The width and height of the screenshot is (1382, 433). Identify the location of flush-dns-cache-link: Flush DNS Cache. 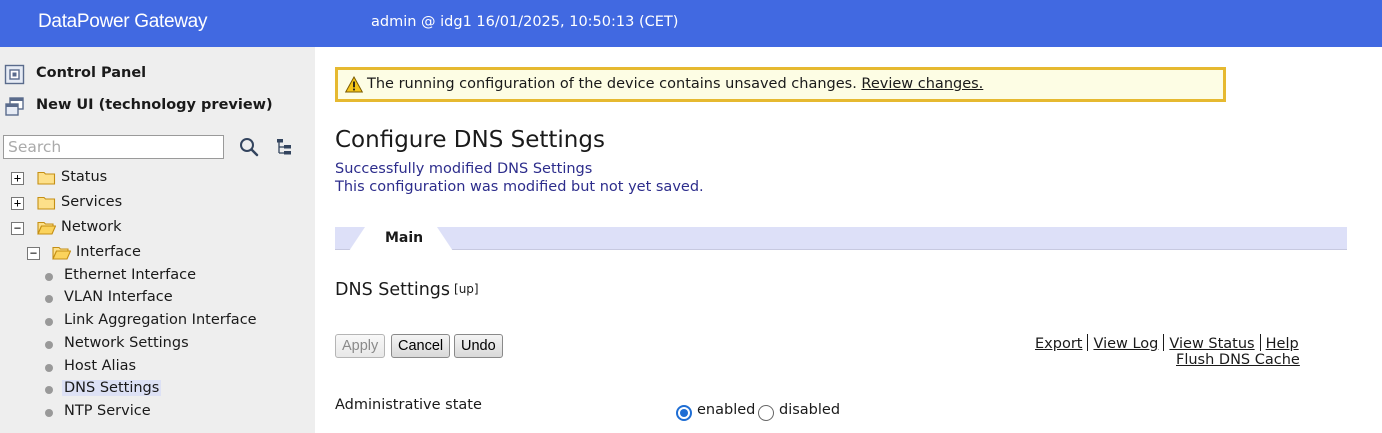
(1238, 360).